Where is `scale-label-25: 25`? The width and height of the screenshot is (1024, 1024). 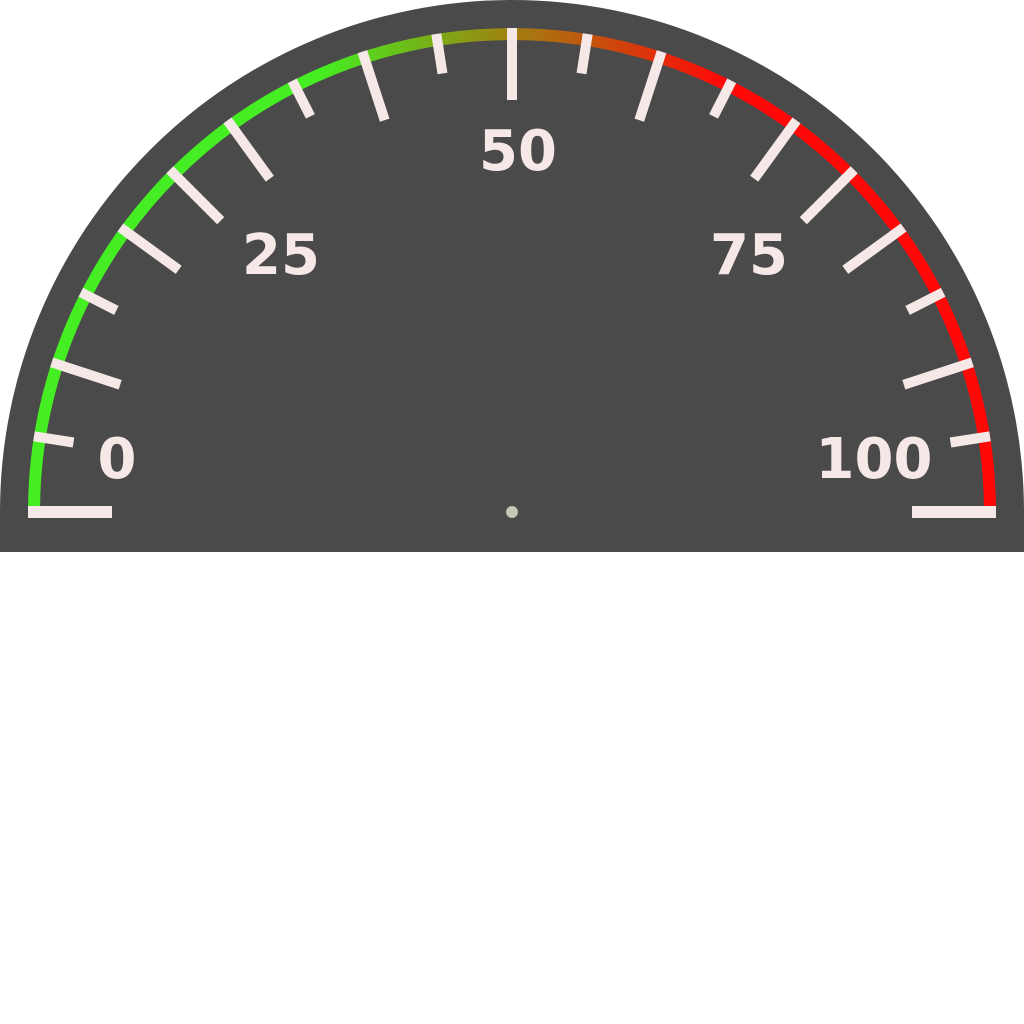
scale-label-25: 25 is located at coordinates (281, 255).